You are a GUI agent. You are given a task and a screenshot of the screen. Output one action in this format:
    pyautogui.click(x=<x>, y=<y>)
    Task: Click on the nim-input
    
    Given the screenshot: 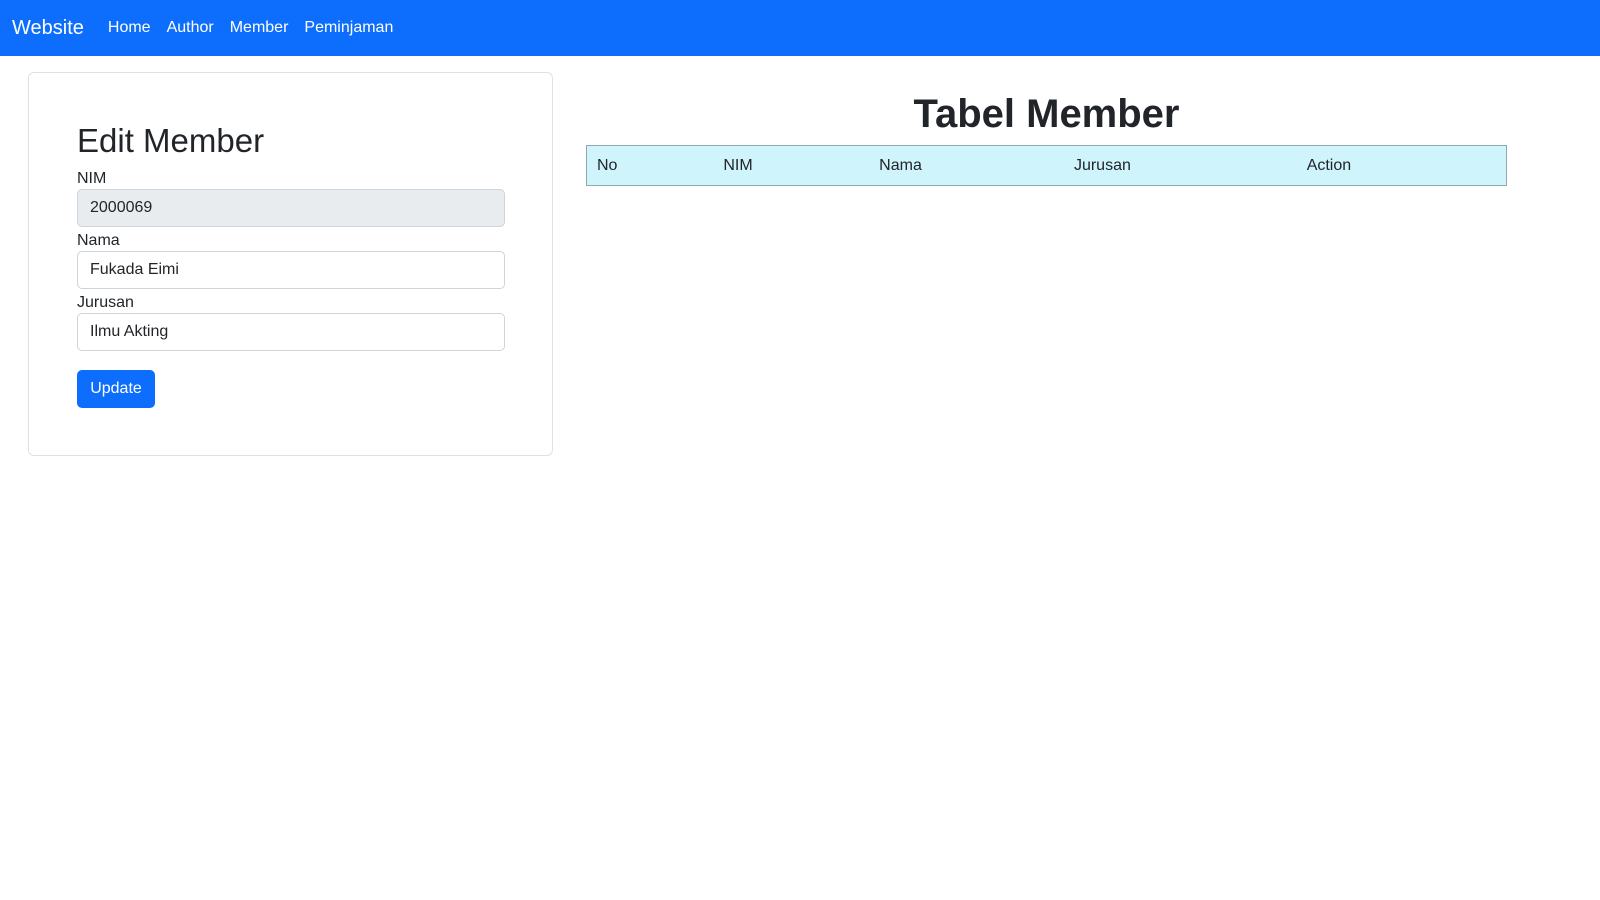 What is the action you would take?
    pyautogui.click(x=291, y=208)
    